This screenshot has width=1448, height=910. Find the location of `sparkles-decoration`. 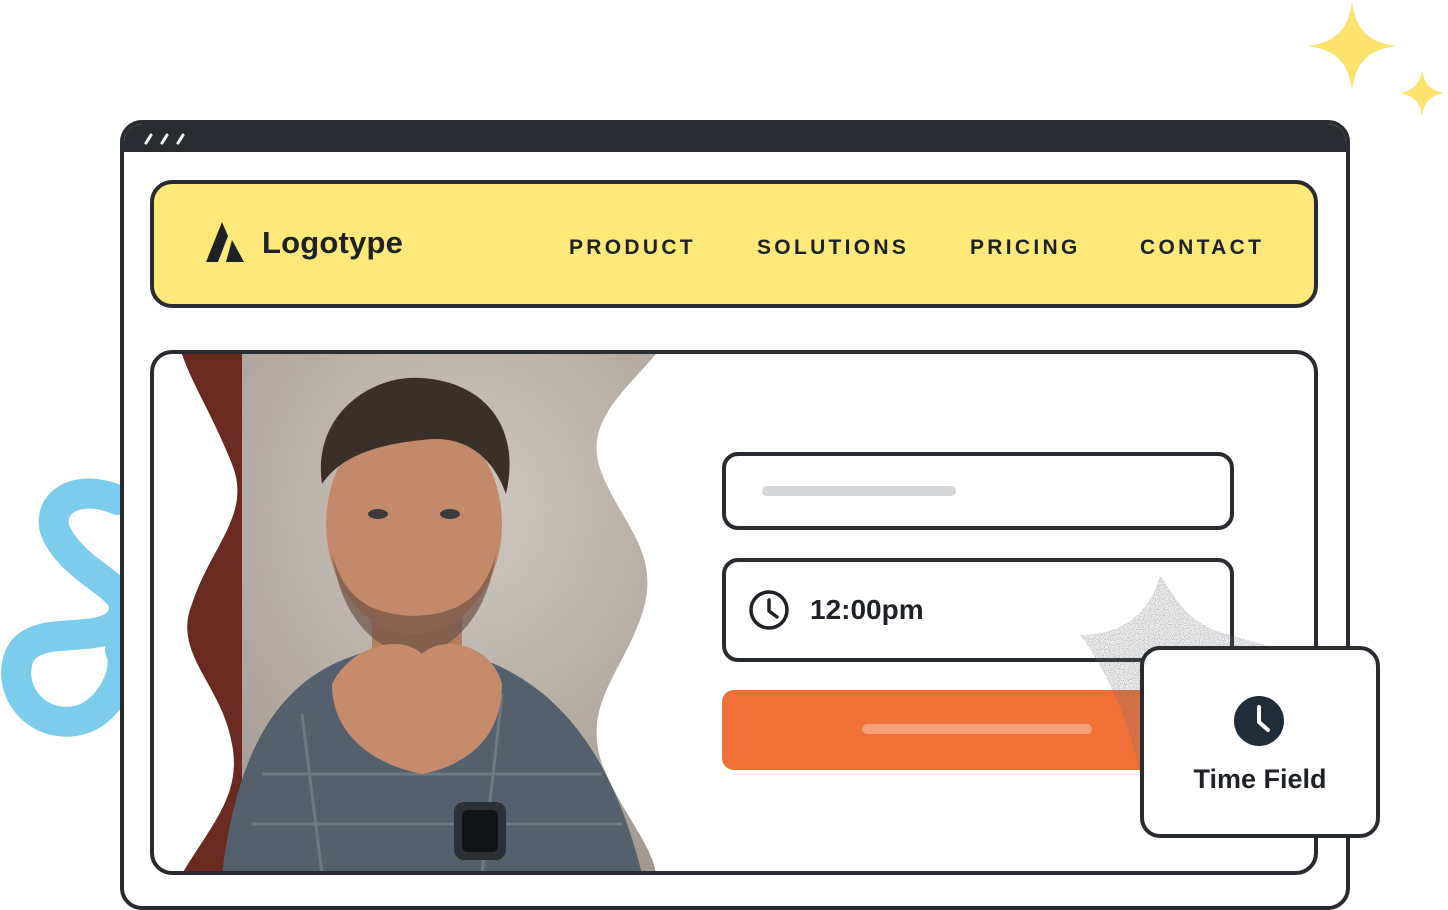

sparkles-decoration is located at coordinates (1376, 59).